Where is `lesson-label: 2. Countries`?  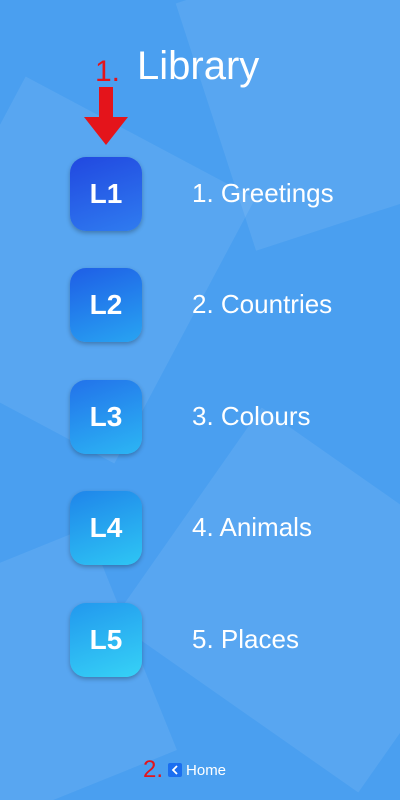 lesson-label: 2. Countries is located at coordinates (262, 304).